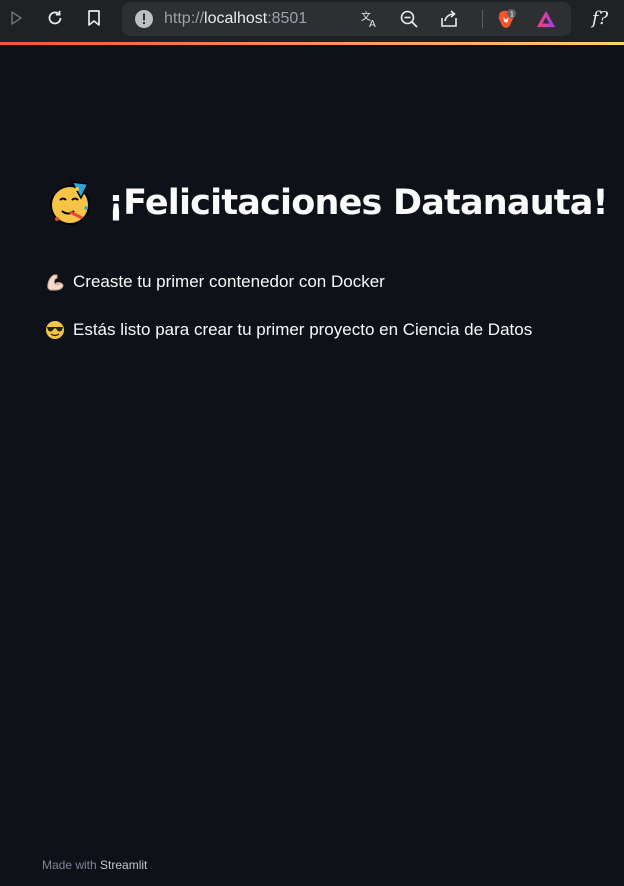  I want to click on bookmark-icon, so click(94, 18).